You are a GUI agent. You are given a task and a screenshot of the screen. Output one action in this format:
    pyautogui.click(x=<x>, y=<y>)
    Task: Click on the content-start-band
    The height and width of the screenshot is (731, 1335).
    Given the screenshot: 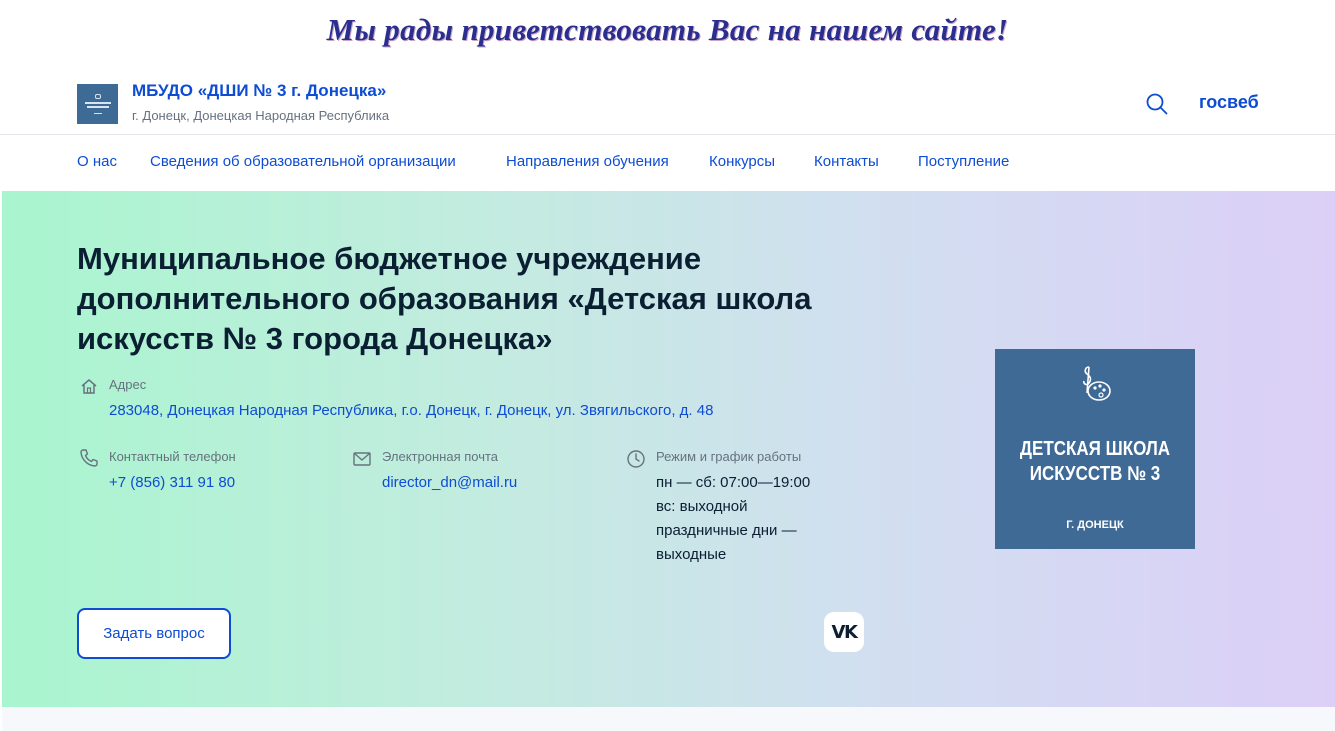 What is the action you would take?
    pyautogui.click(x=668, y=719)
    